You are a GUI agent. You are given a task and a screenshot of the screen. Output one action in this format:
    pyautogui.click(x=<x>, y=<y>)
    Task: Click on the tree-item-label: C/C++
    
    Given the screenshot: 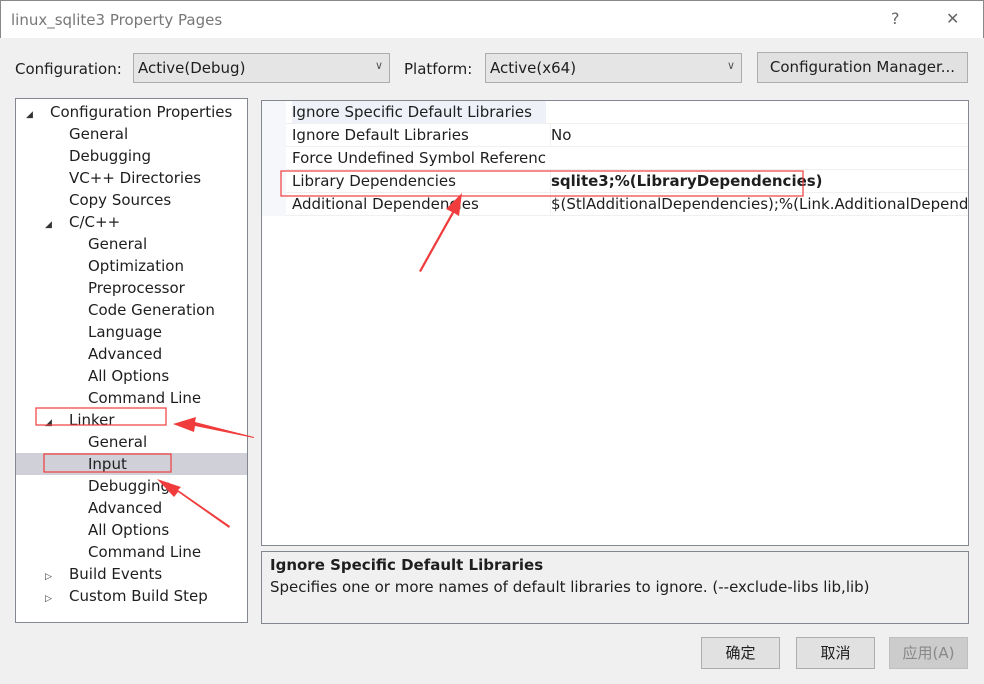 What is the action you would take?
    pyautogui.click(x=95, y=222)
    